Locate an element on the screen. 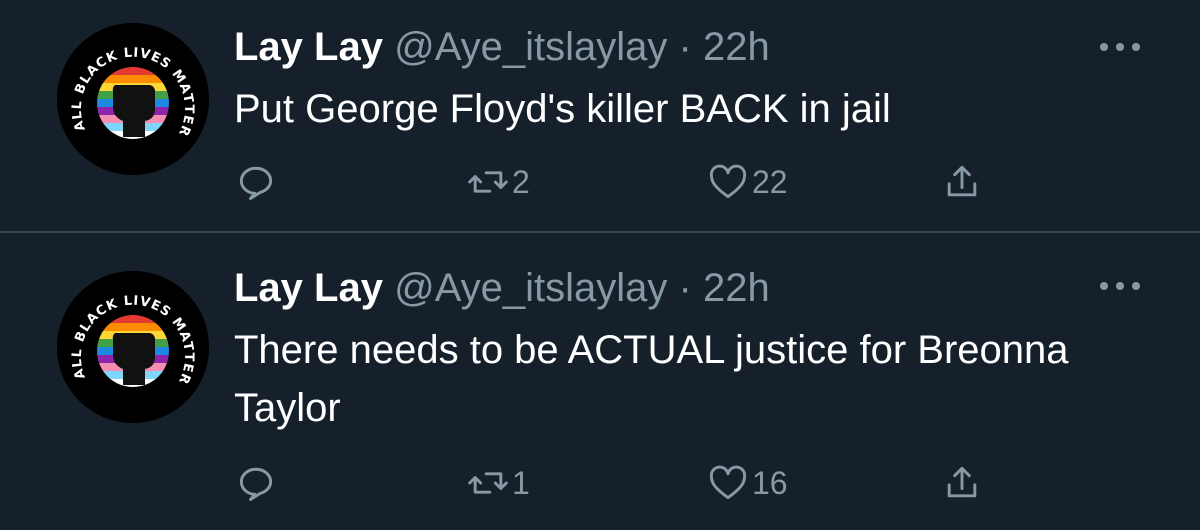 The height and width of the screenshot is (530, 1200). tweet-text: Put George Floyd's killer BACK in jail is located at coordinates (562, 109).